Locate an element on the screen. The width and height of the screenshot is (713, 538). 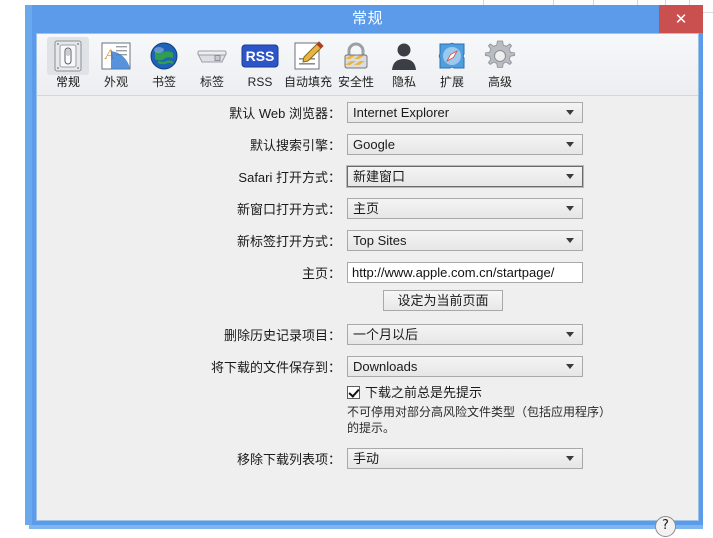
toolbar-item-label: RSS is located at coordinates (260, 82).